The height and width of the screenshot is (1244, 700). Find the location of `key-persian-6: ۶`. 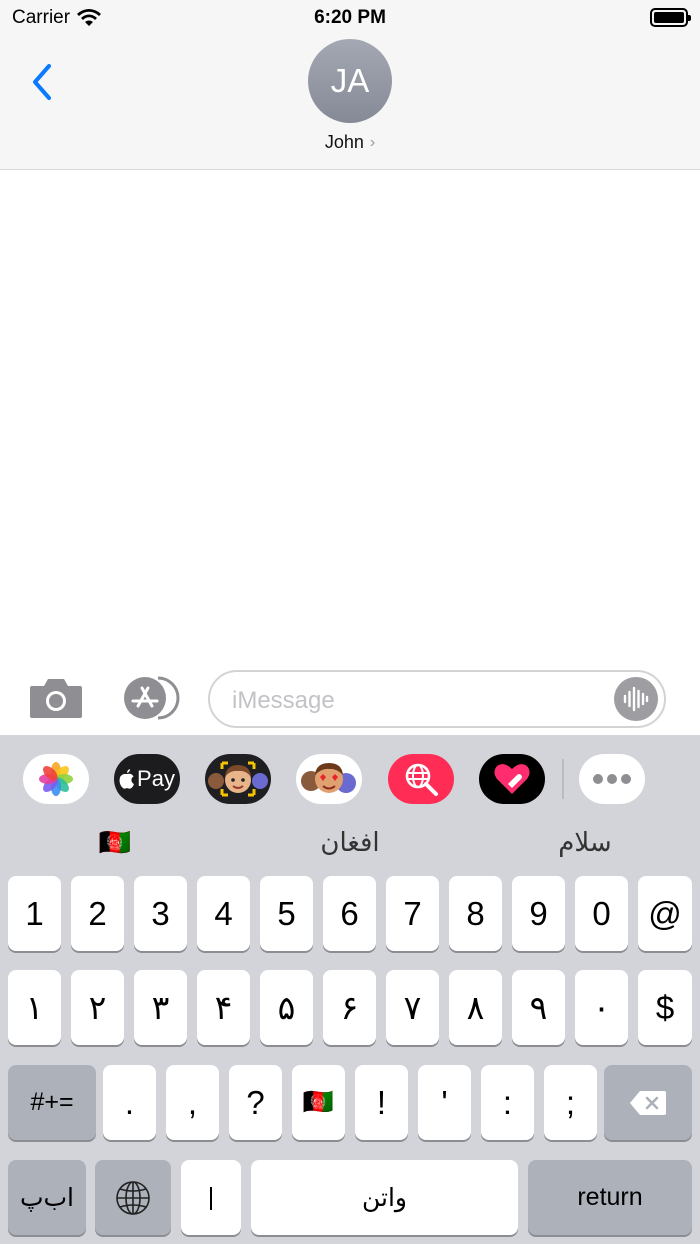

key-persian-6: ۶ is located at coordinates (349, 1007).